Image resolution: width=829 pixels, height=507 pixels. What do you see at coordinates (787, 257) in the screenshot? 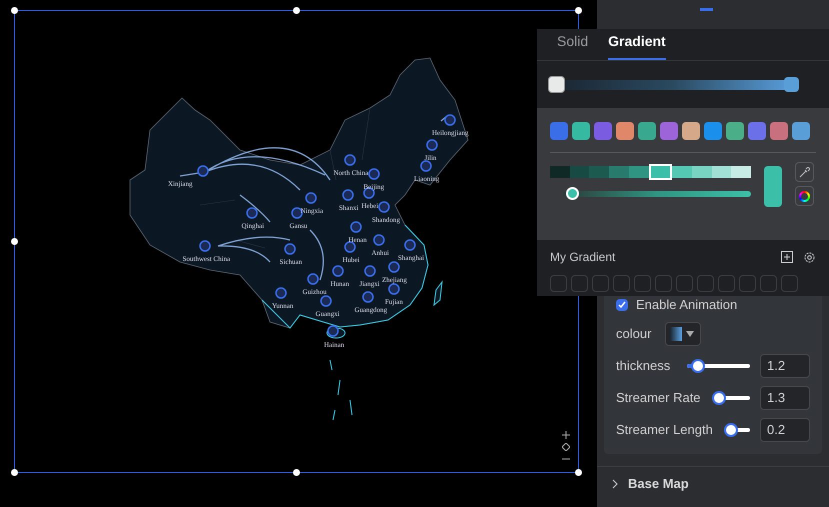
I see `add-icon` at bounding box center [787, 257].